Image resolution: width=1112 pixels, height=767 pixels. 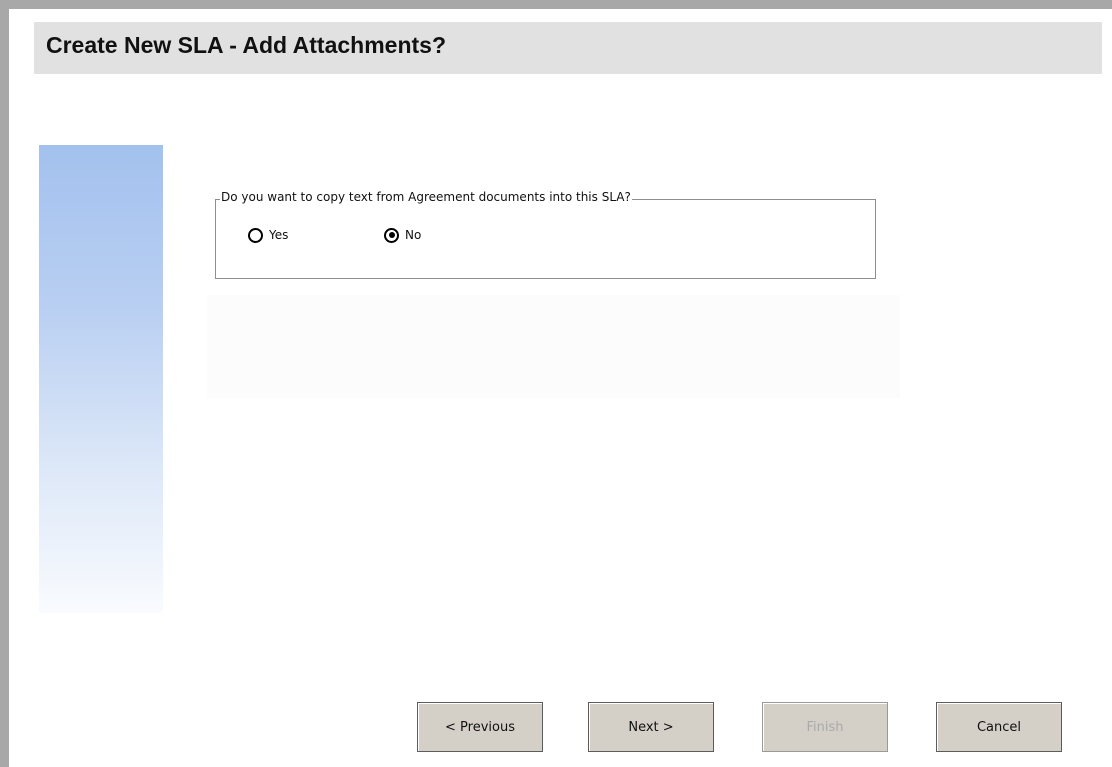 I want to click on finish-button: Finish, so click(x=825, y=727).